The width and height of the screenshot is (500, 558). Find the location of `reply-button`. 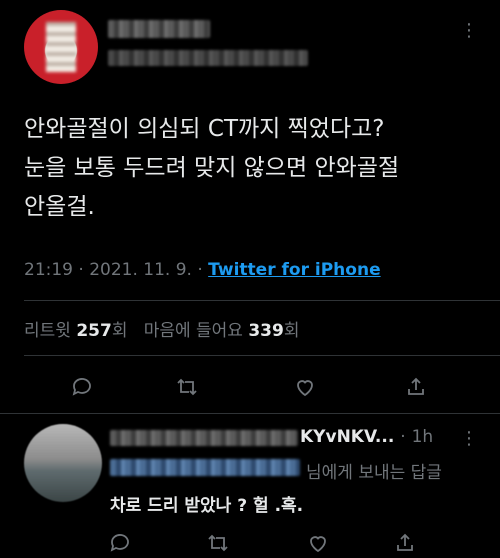

reply-button is located at coordinates (82, 387).